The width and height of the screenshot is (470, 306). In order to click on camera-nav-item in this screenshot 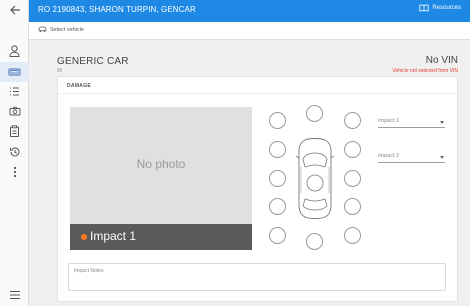, I will do `click(14, 111)`.